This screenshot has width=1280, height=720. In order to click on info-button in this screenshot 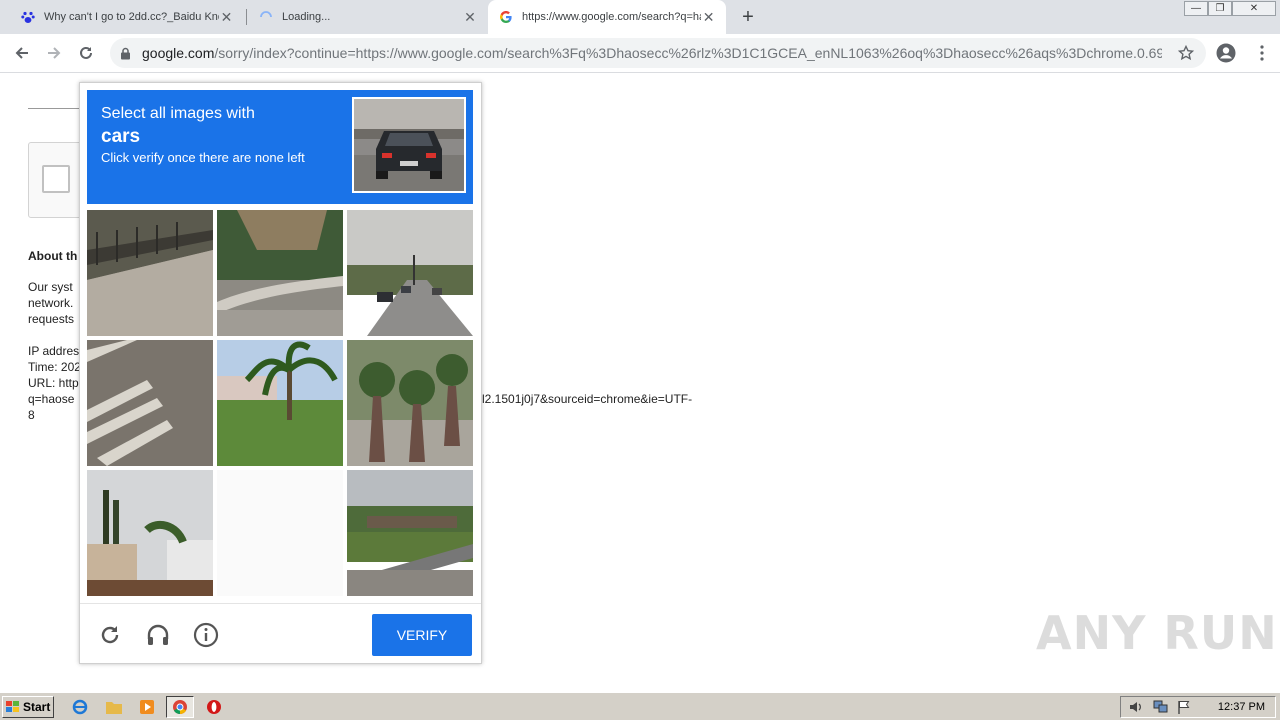, I will do `click(206, 635)`.